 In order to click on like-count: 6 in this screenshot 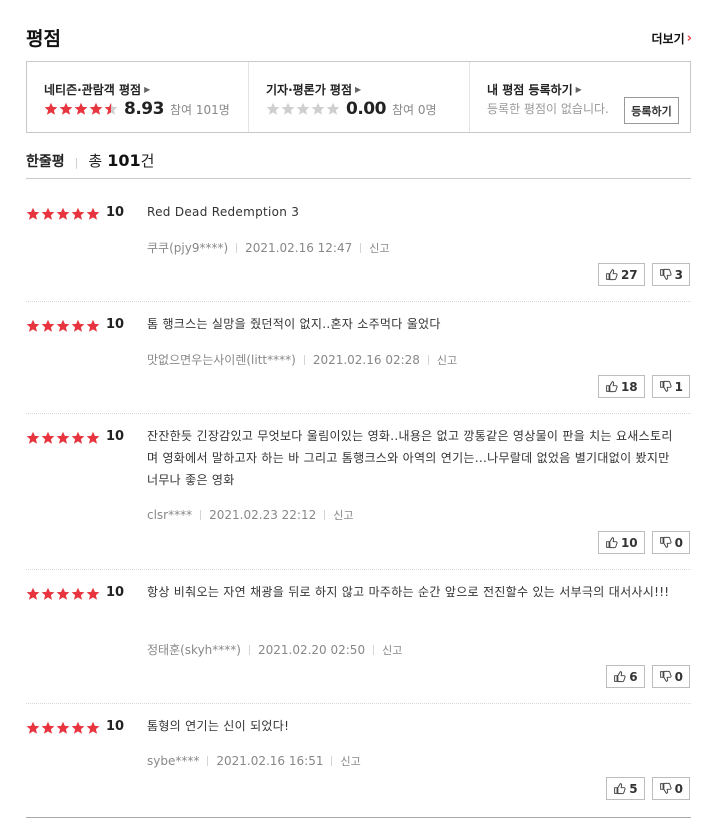, I will do `click(633, 676)`.